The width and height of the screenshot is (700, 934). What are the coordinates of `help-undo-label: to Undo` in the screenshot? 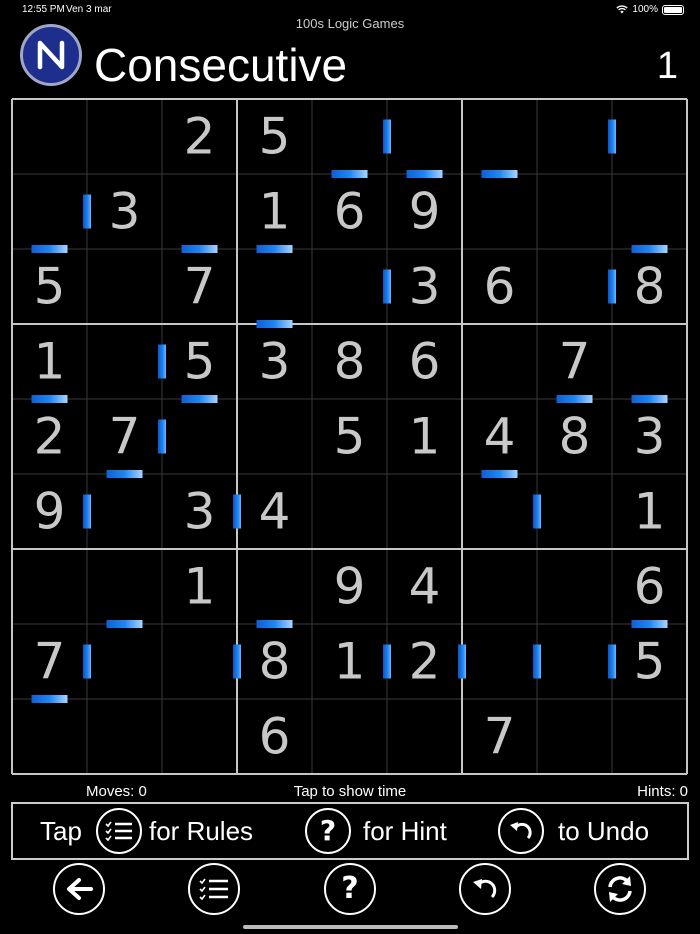 It's located at (604, 831).